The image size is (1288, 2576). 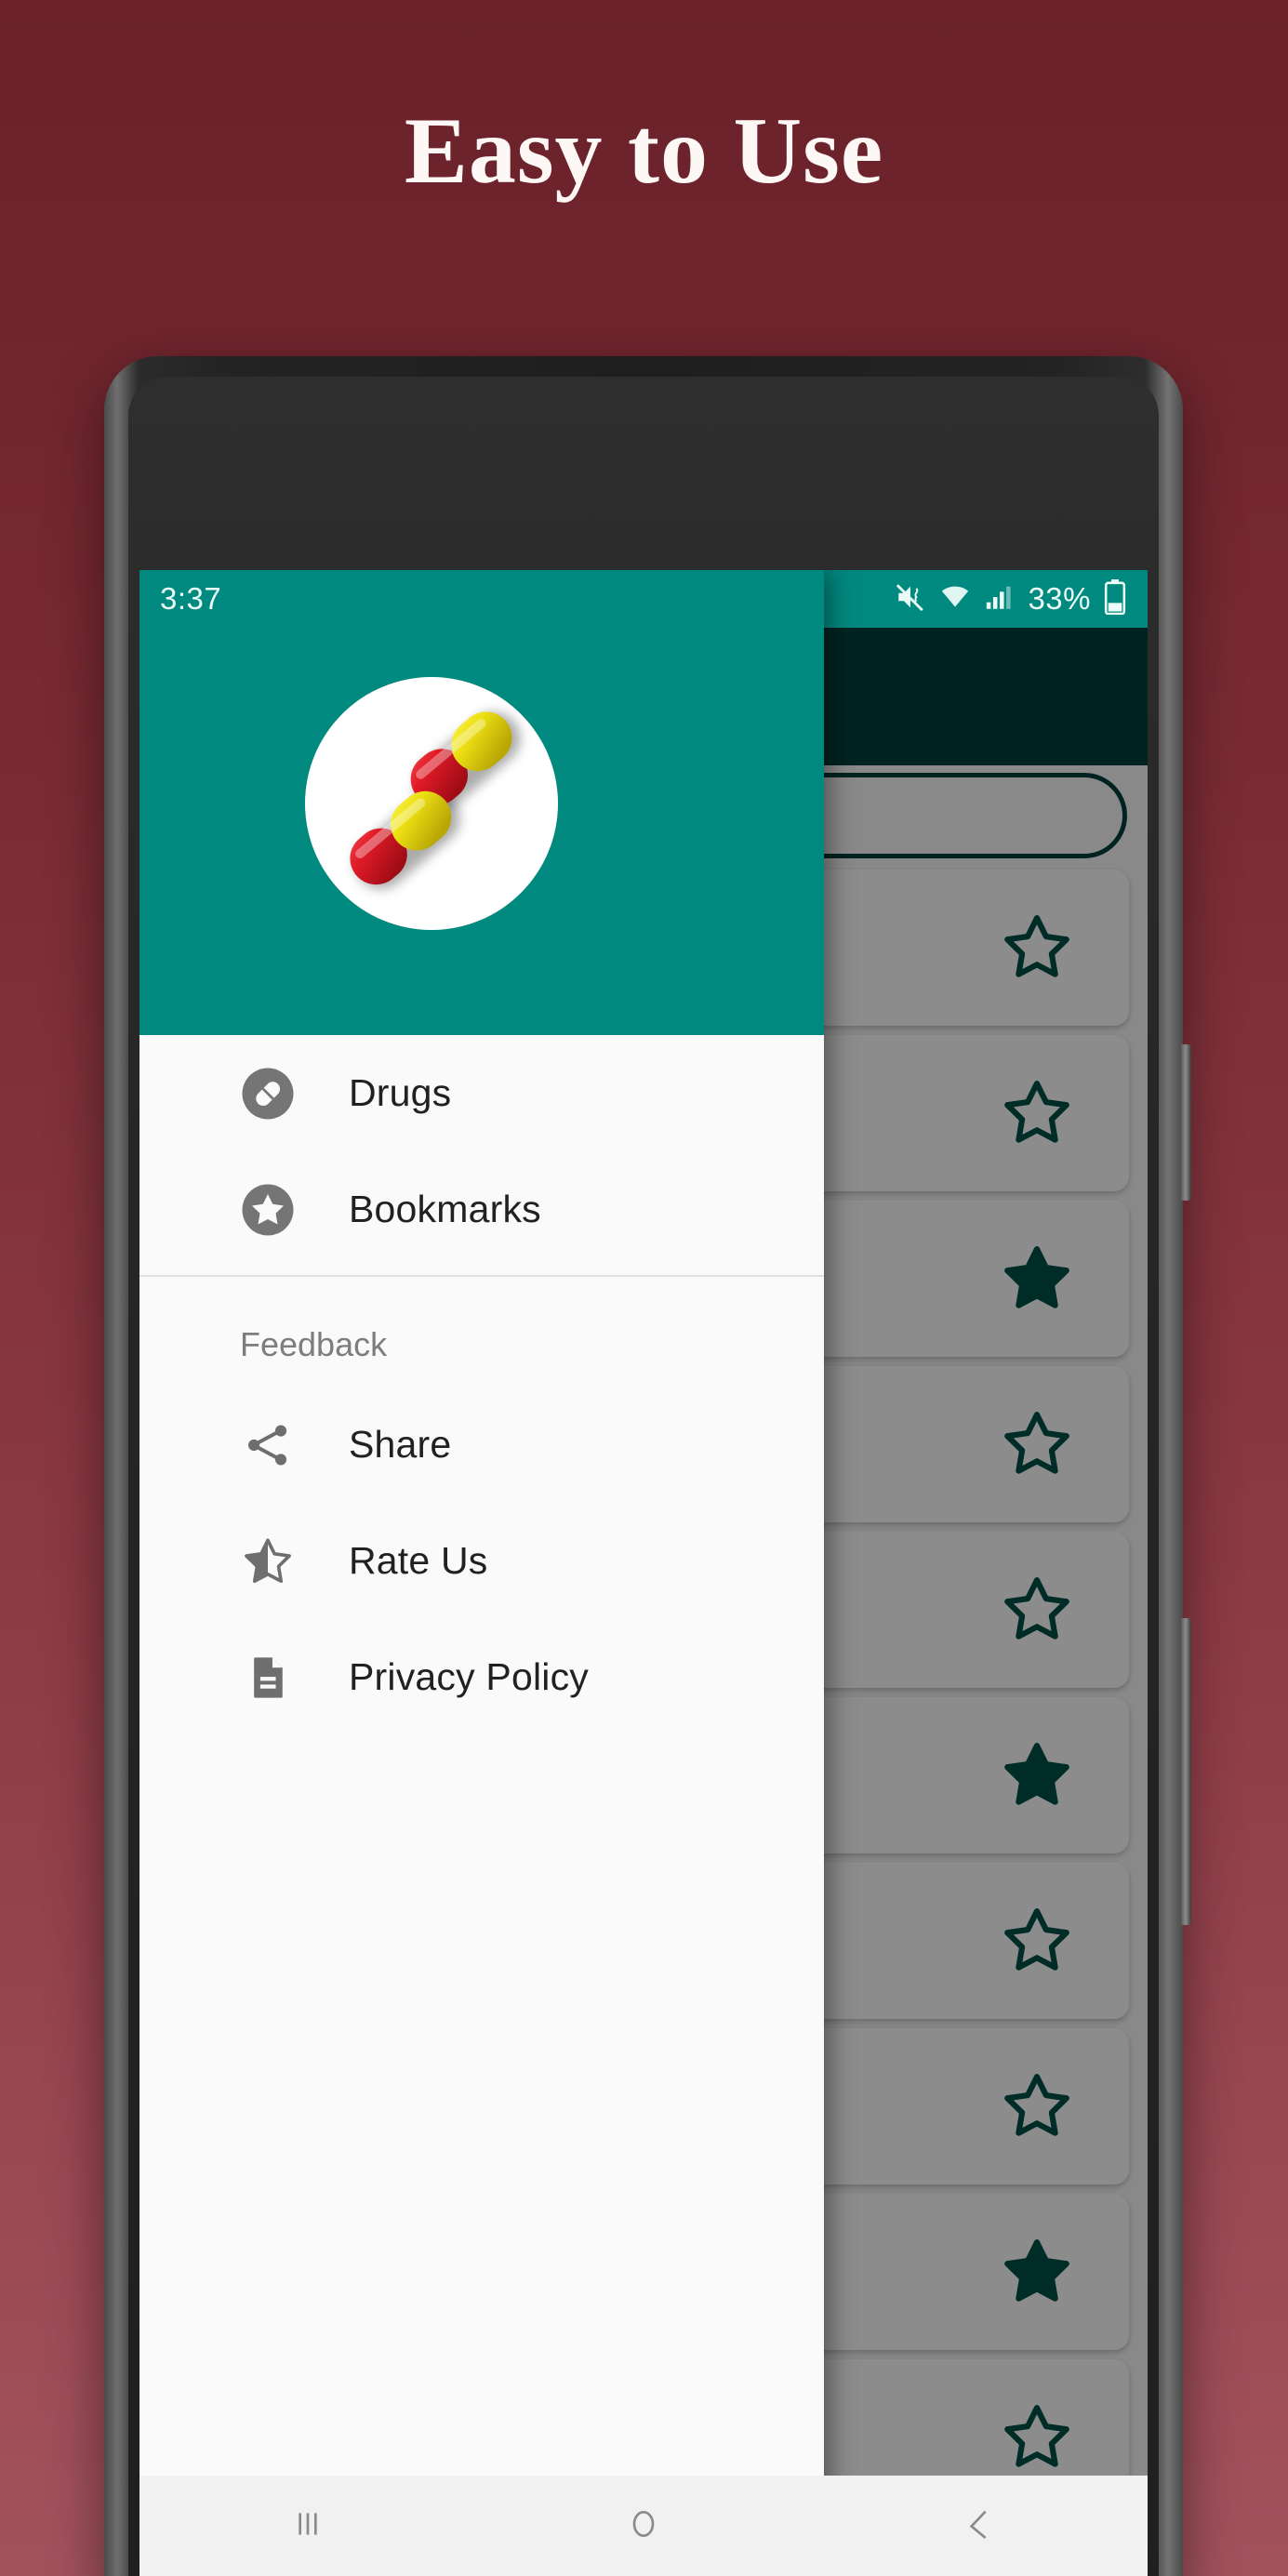 I want to click on drawer-item-bookmarks: Bookmarks, so click(x=481, y=1209).